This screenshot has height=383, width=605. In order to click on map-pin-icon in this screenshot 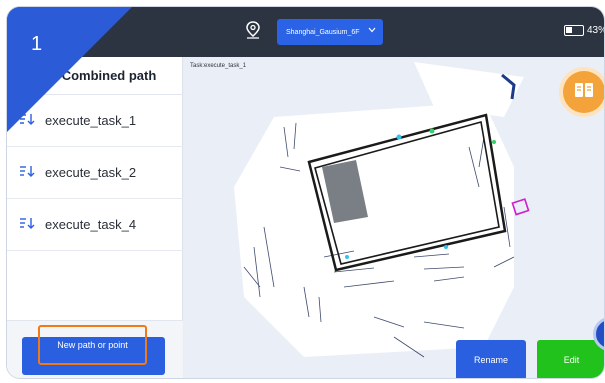, I will do `click(253, 32)`.